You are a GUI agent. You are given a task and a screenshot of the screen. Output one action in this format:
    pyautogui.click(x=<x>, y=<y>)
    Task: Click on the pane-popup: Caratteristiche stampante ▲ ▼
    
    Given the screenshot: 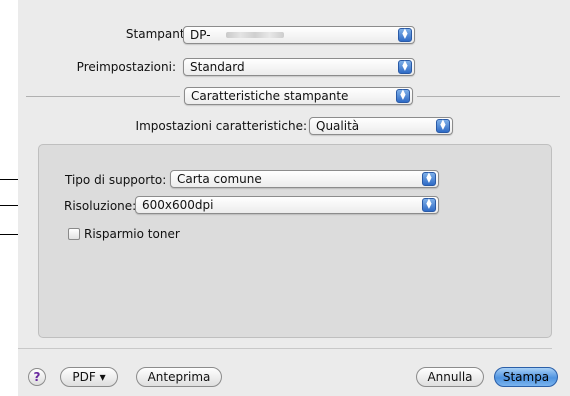 What is the action you would take?
    pyautogui.click(x=298, y=96)
    